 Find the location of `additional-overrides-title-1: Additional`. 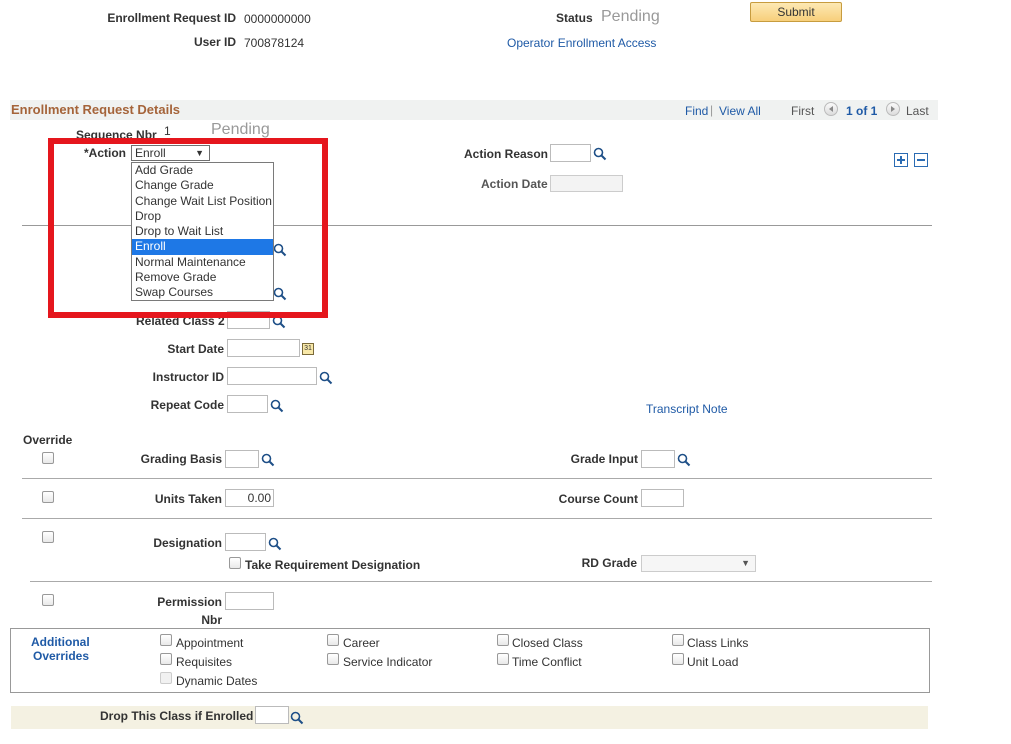

additional-overrides-title-1: Additional is located at coordinates (60, 642).